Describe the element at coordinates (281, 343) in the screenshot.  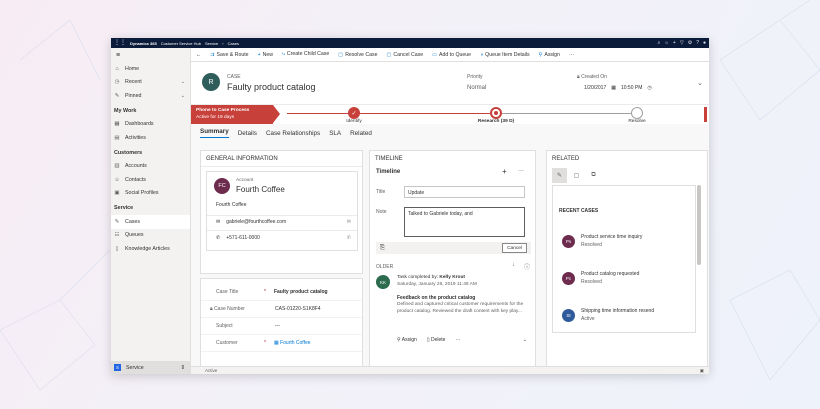
I see `field-customer: Customer * ▦ Fourth Coffee` at that location.